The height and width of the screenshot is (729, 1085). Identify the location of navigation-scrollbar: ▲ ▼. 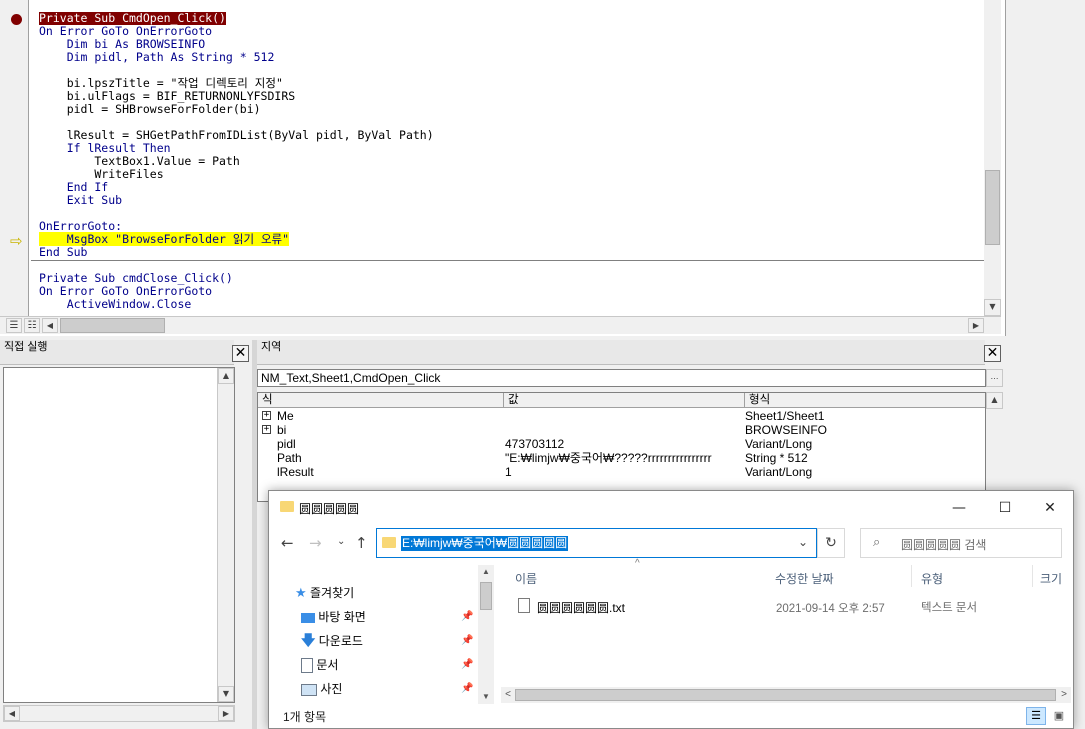
(486, 634).